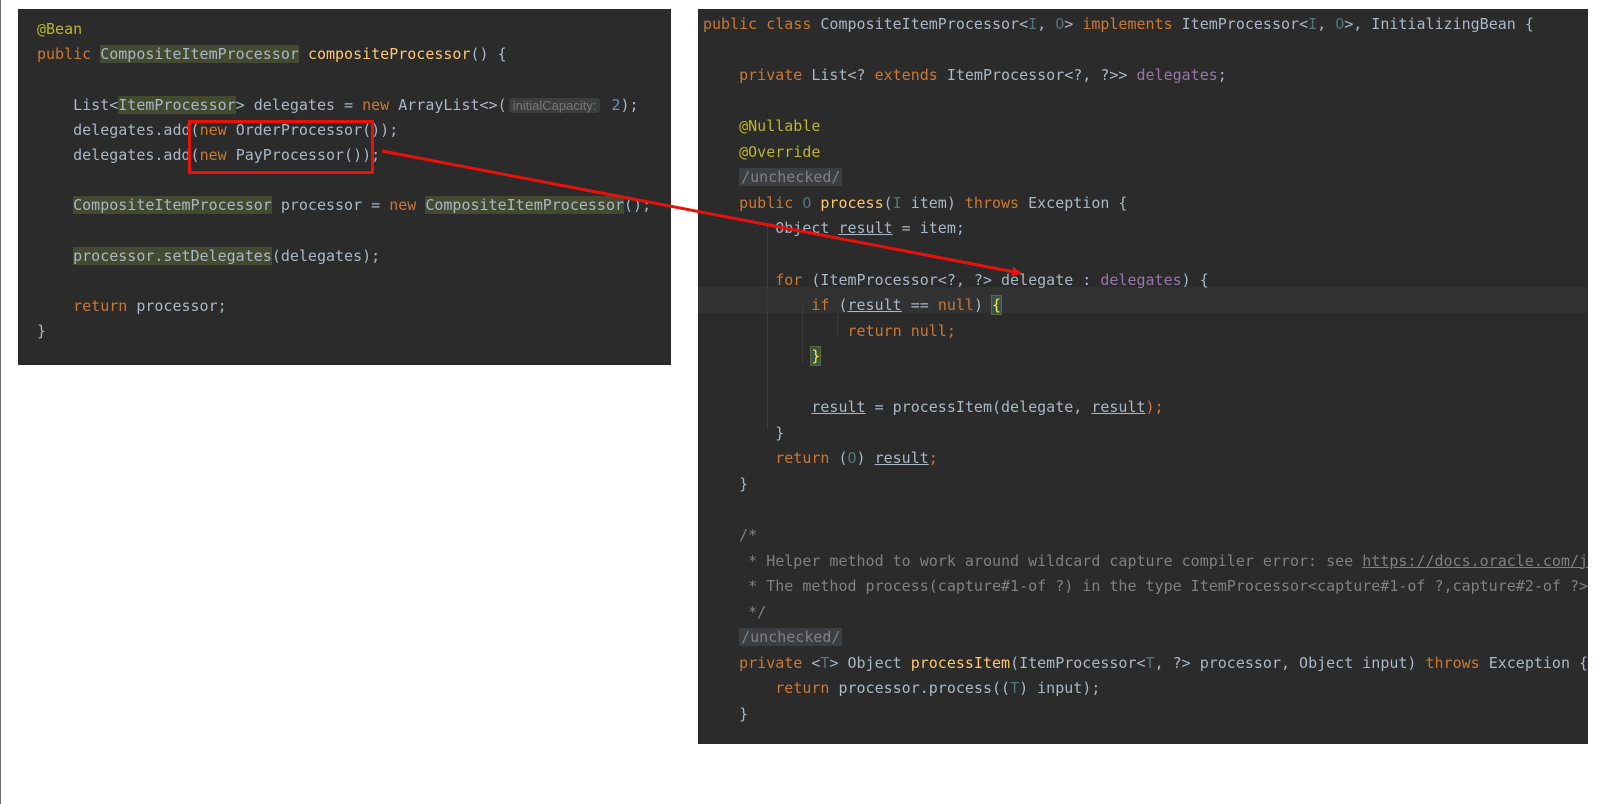 Image resolution: width=1612 pixels, height=804 pixels. What do you see at coordinates (919, 305) in the screenshot?
I see `code-token: ==` at bounding box center [919, 305].